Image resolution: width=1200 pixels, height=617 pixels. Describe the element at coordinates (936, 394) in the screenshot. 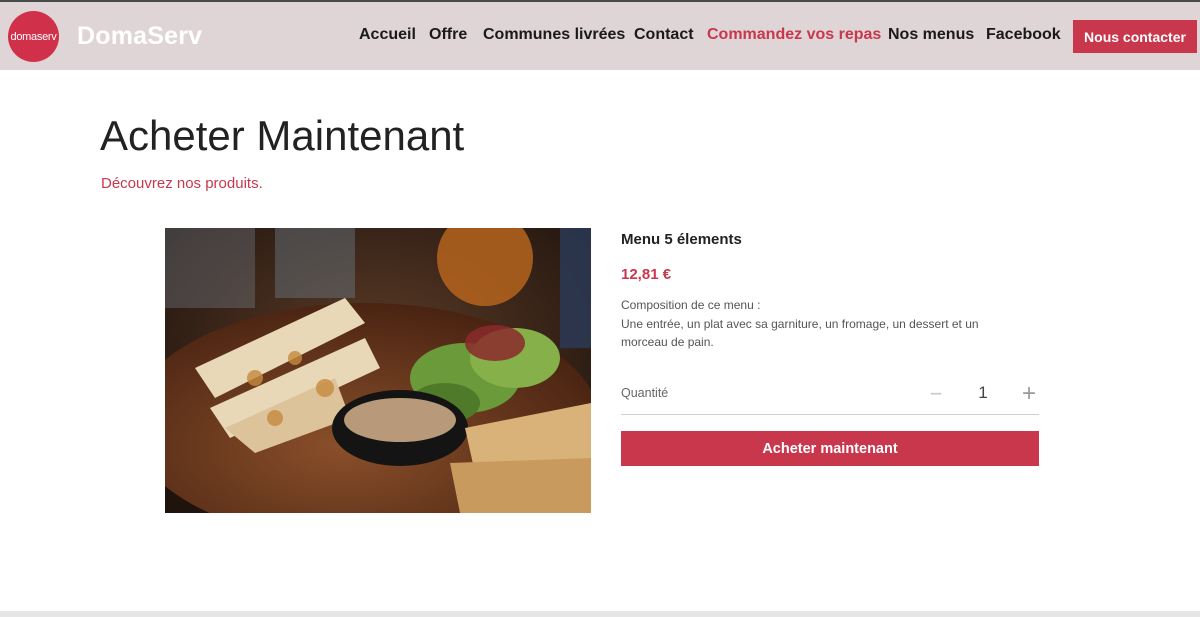

I see `minus-icon: −` at that location.